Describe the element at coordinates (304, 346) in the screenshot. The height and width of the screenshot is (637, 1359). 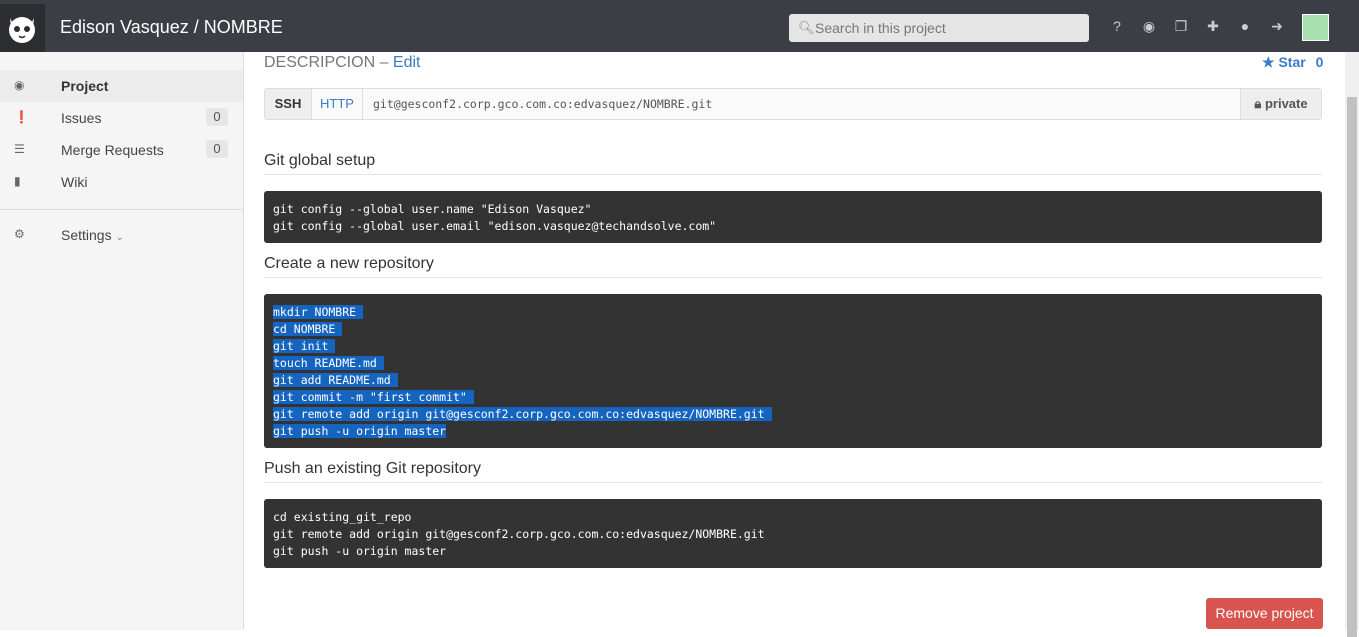
I see `code-line: git init` at that location.